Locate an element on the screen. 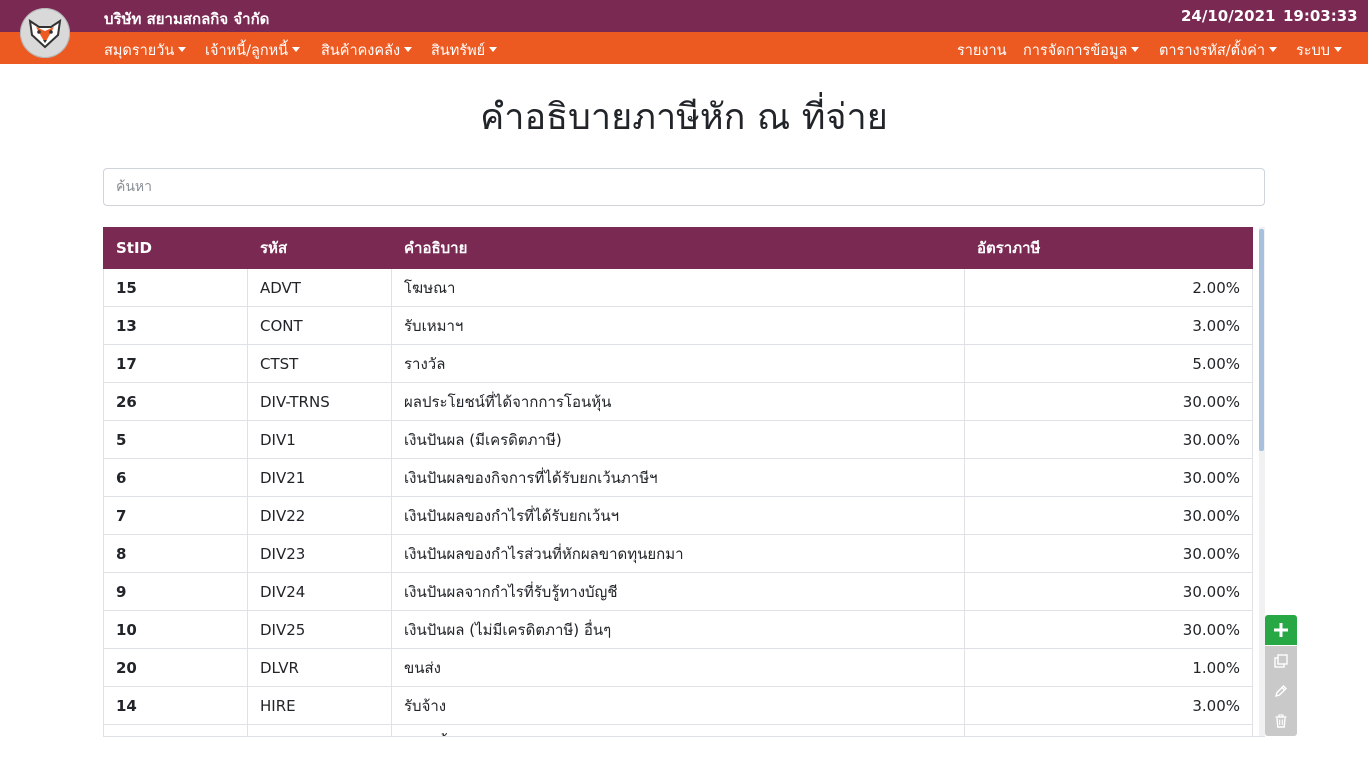 This screenshot has width=1368, height=768. cell-code: HIRE is located at coordinates (319, 705).